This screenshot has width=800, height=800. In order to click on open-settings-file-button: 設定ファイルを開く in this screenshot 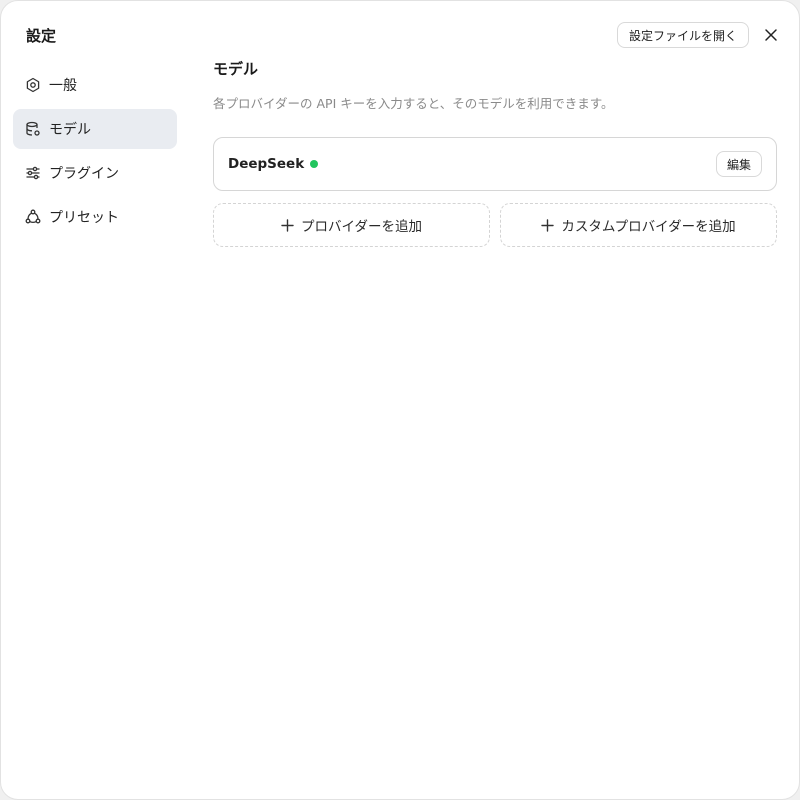, I will do `click(682, 35)`.